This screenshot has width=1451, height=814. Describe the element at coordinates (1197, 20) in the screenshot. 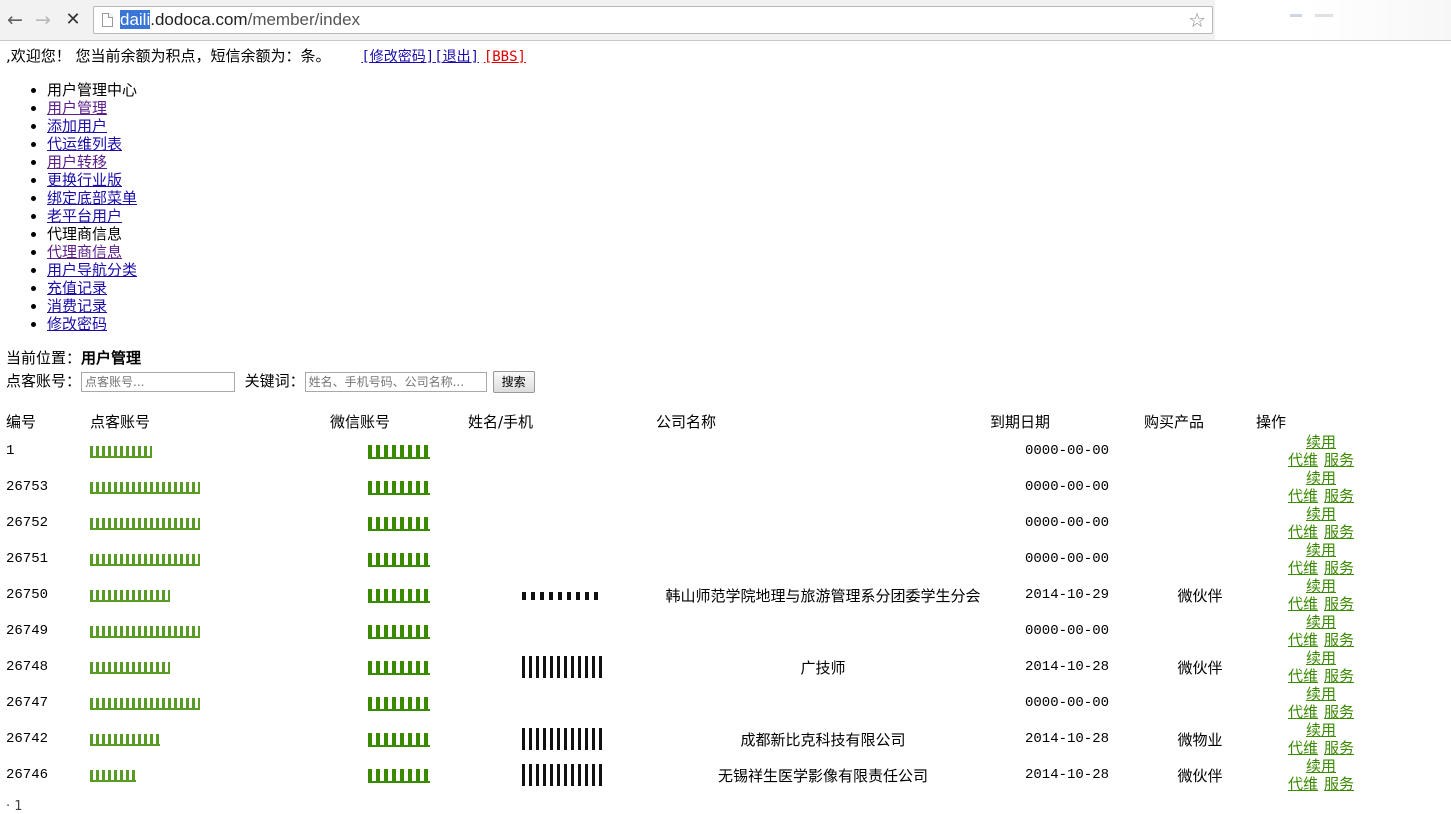

I see `bookmark-star-icon: ☆` at that location.